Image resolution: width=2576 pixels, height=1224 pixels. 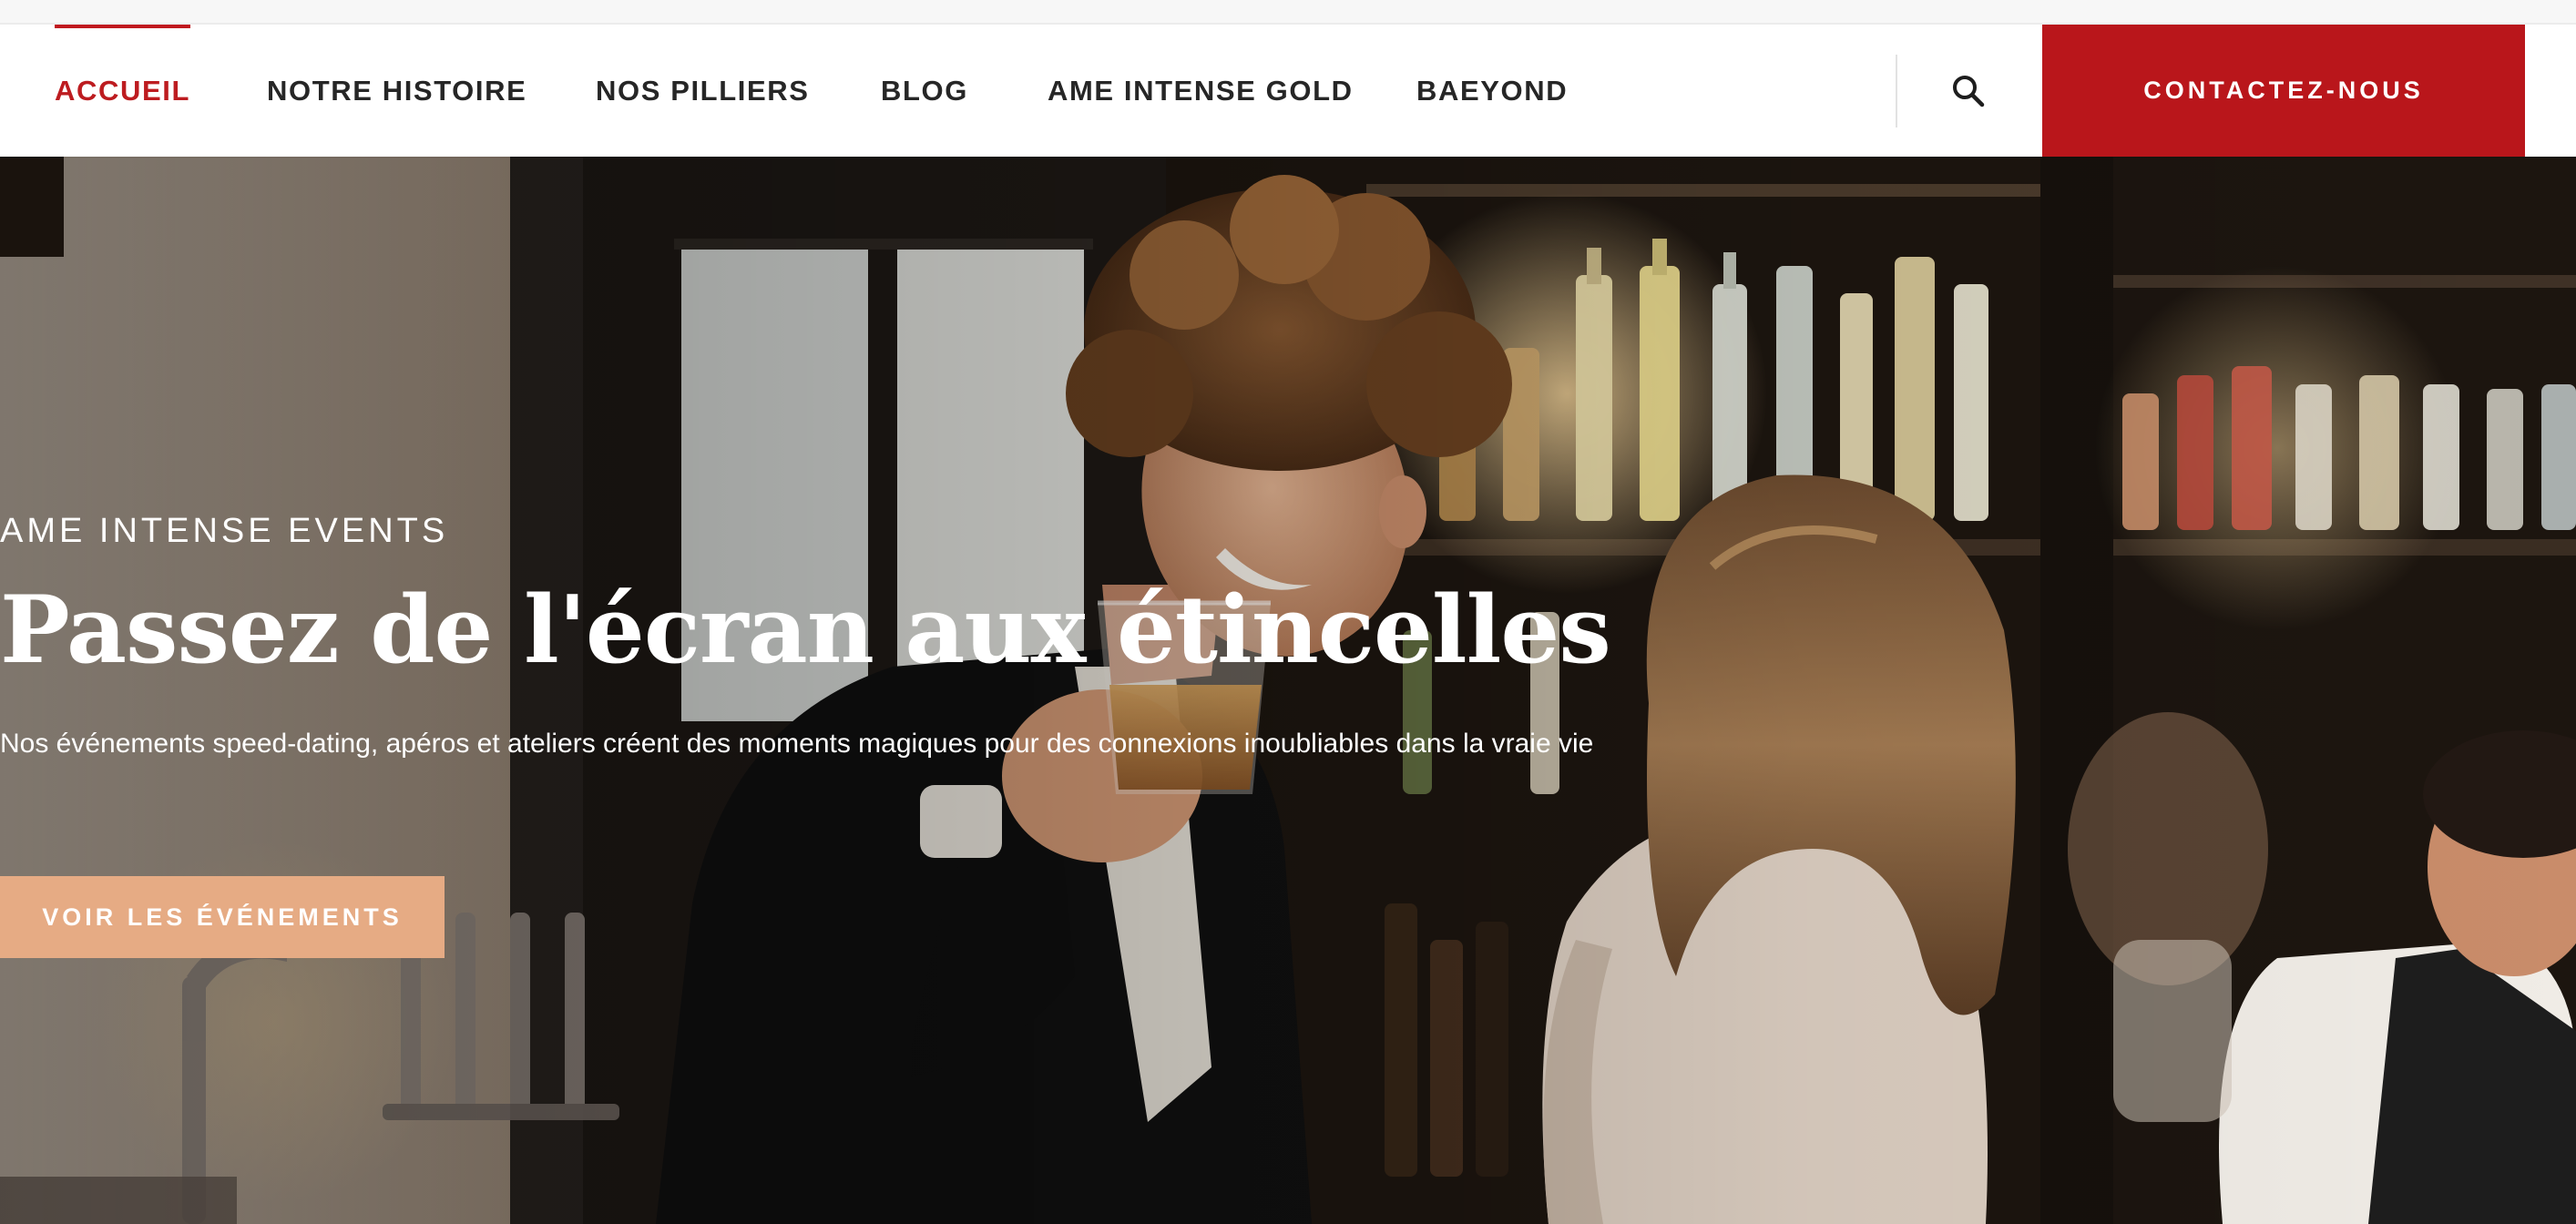 What do you see at coordinates (122, 91) in the screenshot?
I see `nav-item-accueil: ACCUEIL` at bounding box center [122, 91].